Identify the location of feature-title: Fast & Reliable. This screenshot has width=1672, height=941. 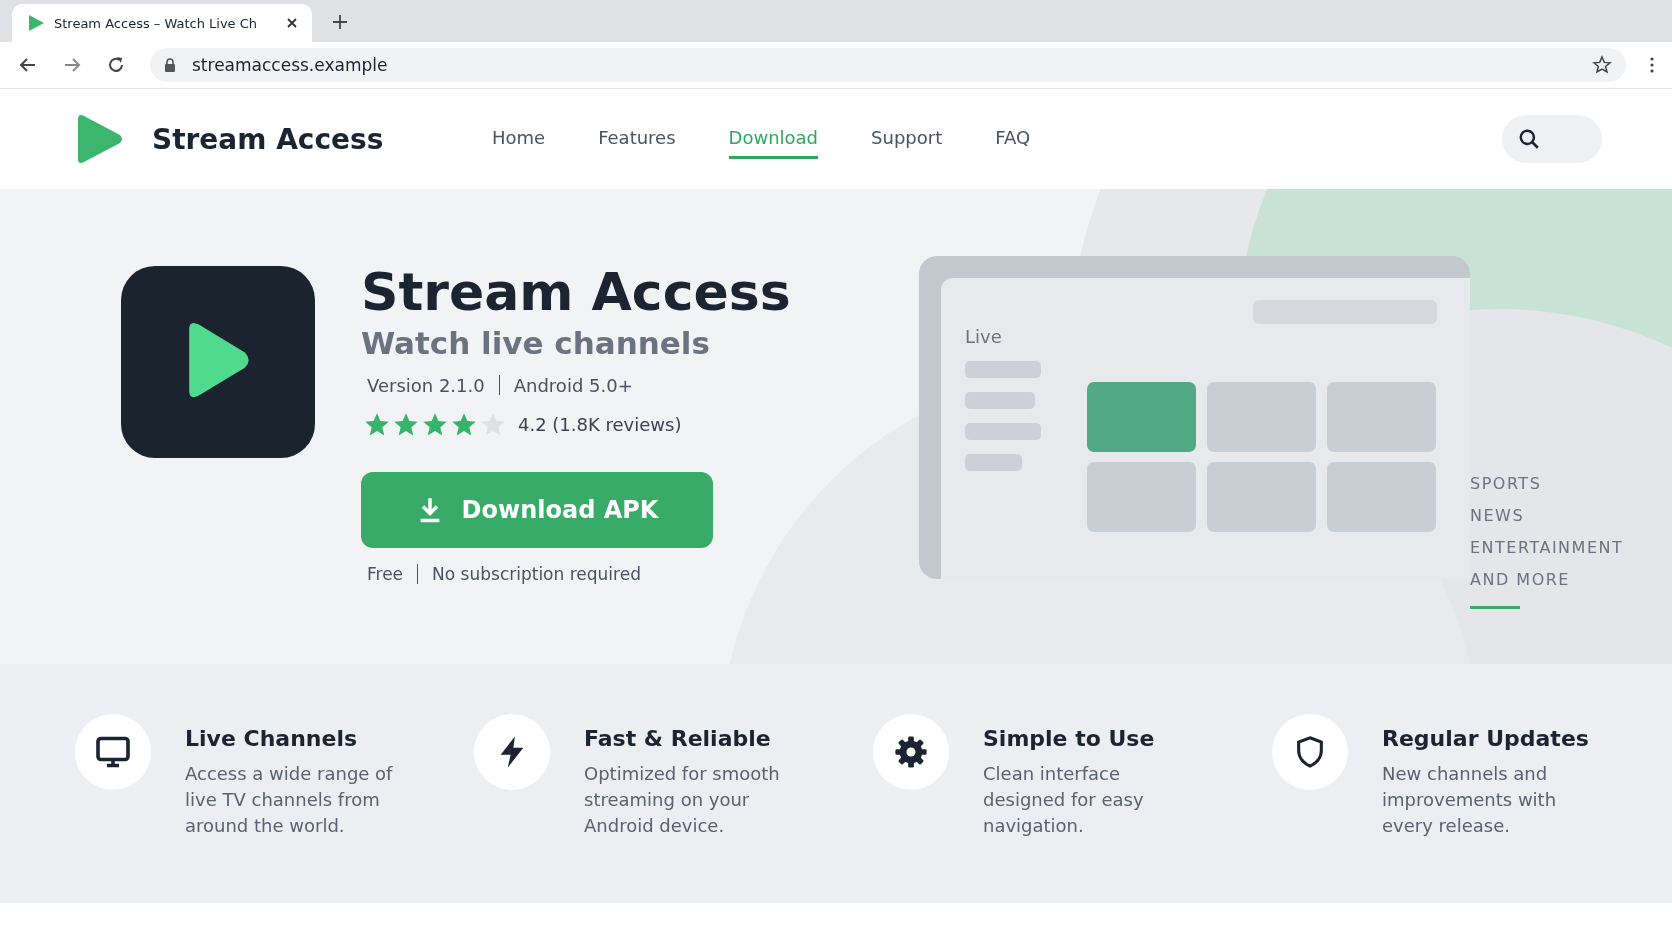
(678, 738).